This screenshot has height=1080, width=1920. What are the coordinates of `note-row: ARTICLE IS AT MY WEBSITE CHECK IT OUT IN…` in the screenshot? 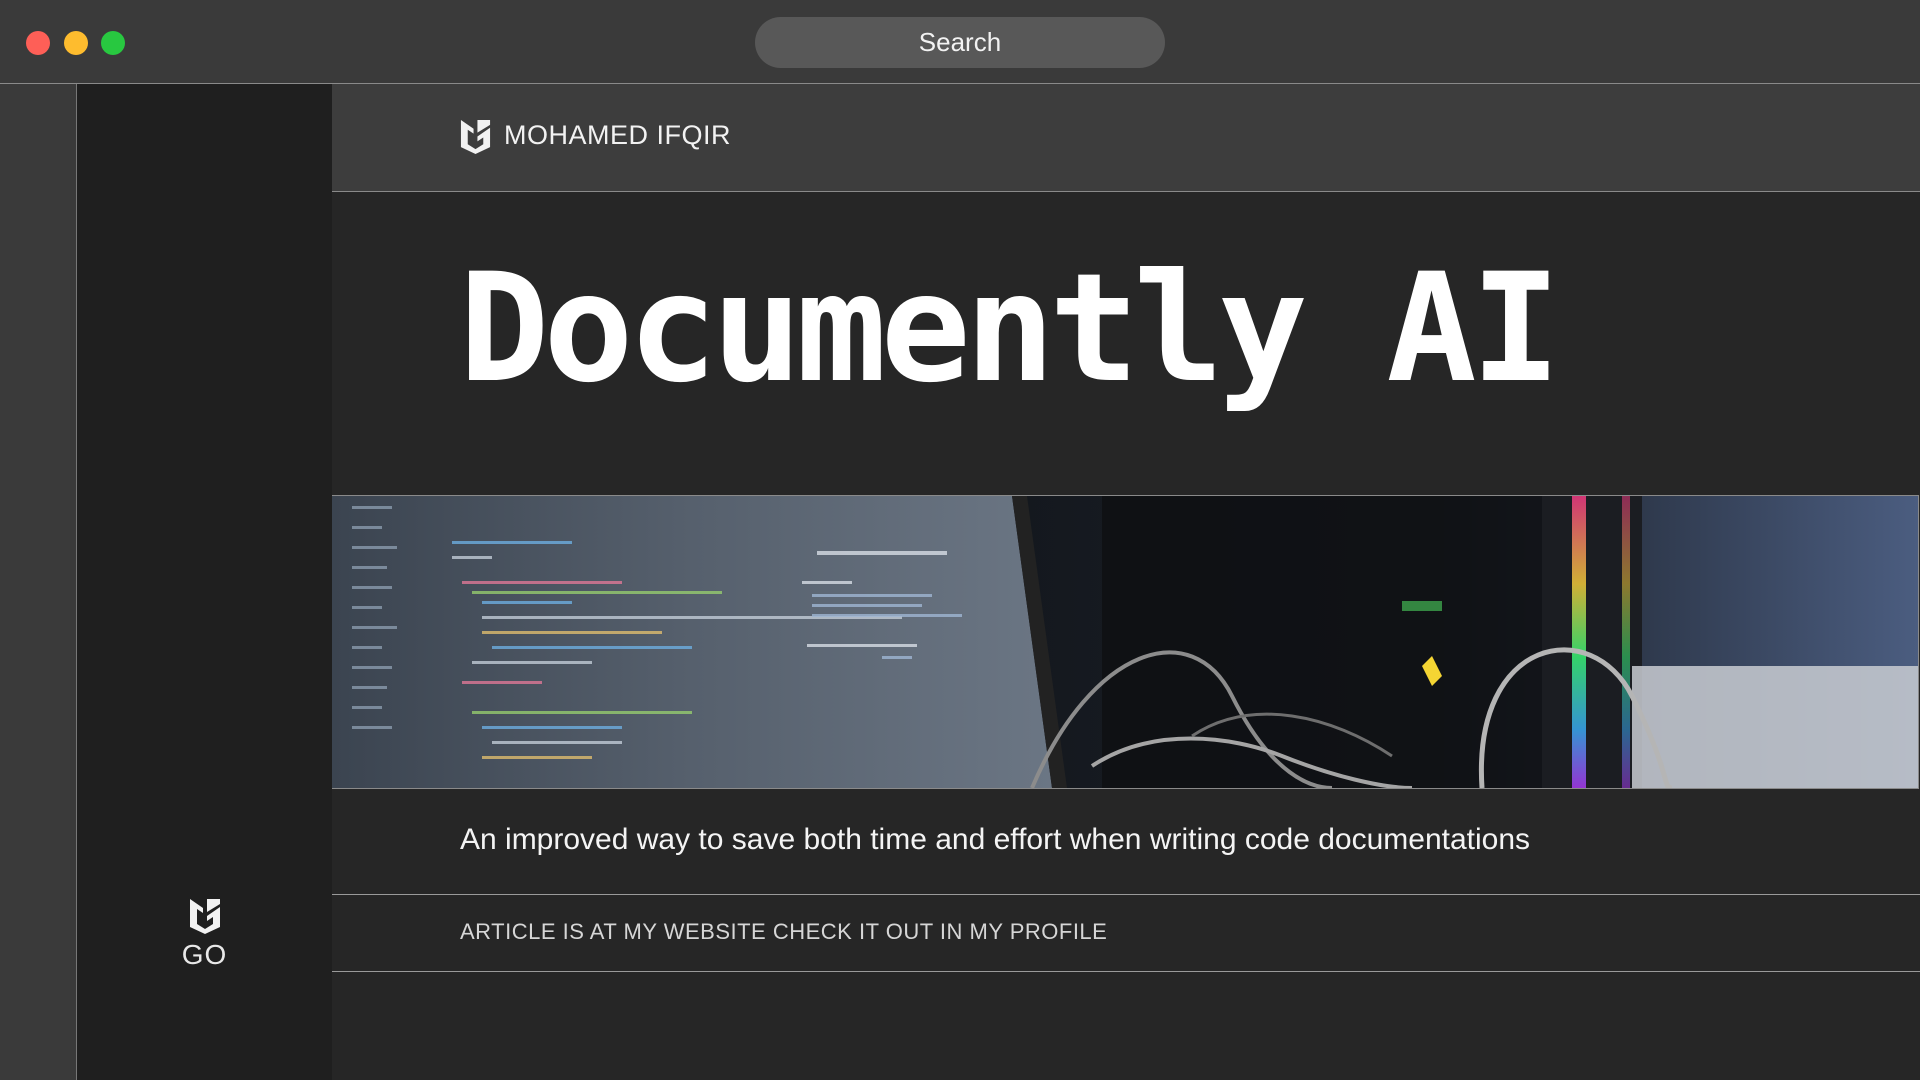 It's located at (1126, 933).